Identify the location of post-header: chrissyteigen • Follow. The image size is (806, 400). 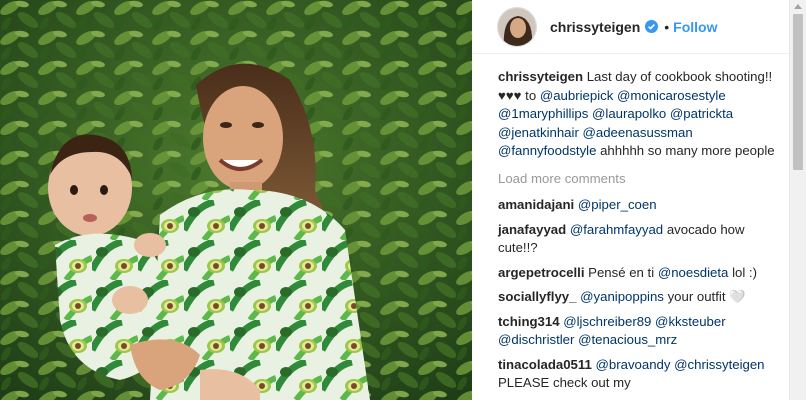
(639, 27).